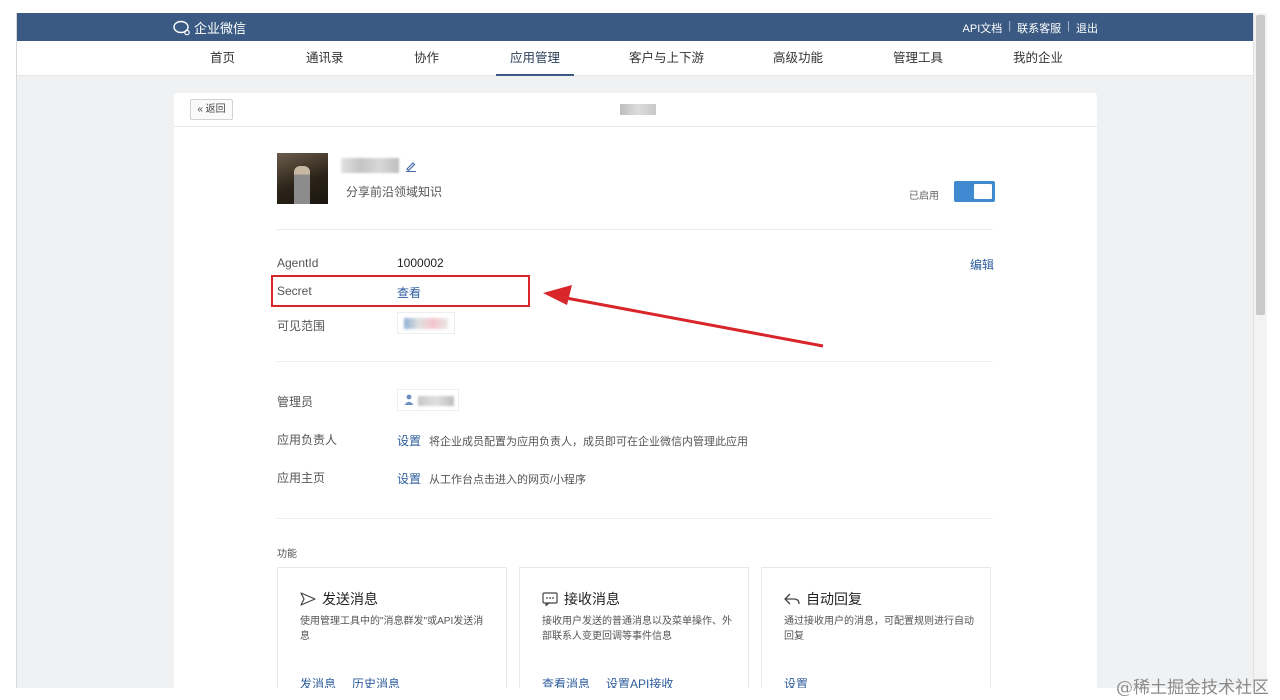 The image size is (1280, 700). Describe the element at coordinates (1038, 58) in the screenshot. I see `nav-item-my-company: 我的企业` at that location.